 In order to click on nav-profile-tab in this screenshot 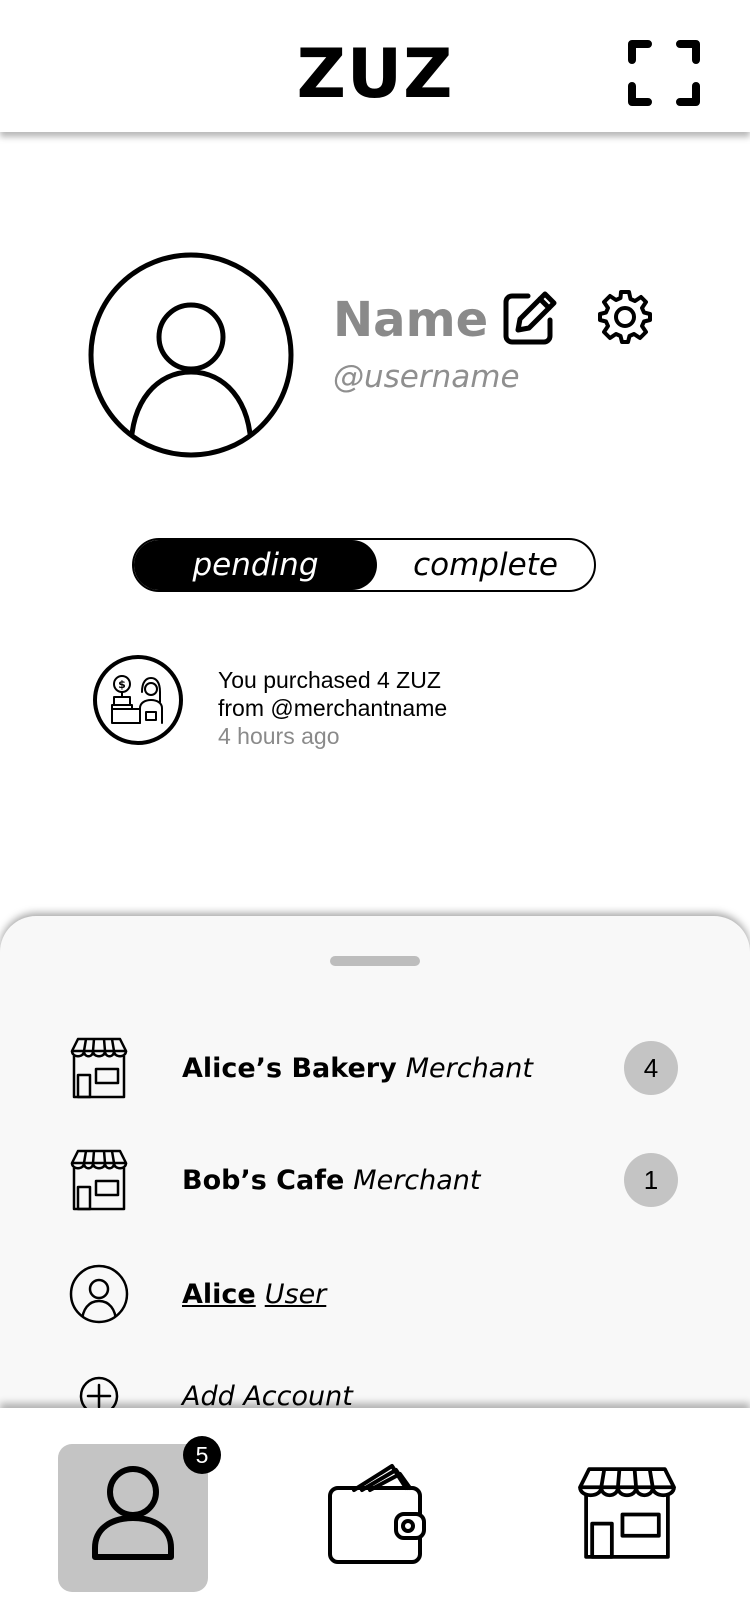, I will do `click(133, 1518)`.